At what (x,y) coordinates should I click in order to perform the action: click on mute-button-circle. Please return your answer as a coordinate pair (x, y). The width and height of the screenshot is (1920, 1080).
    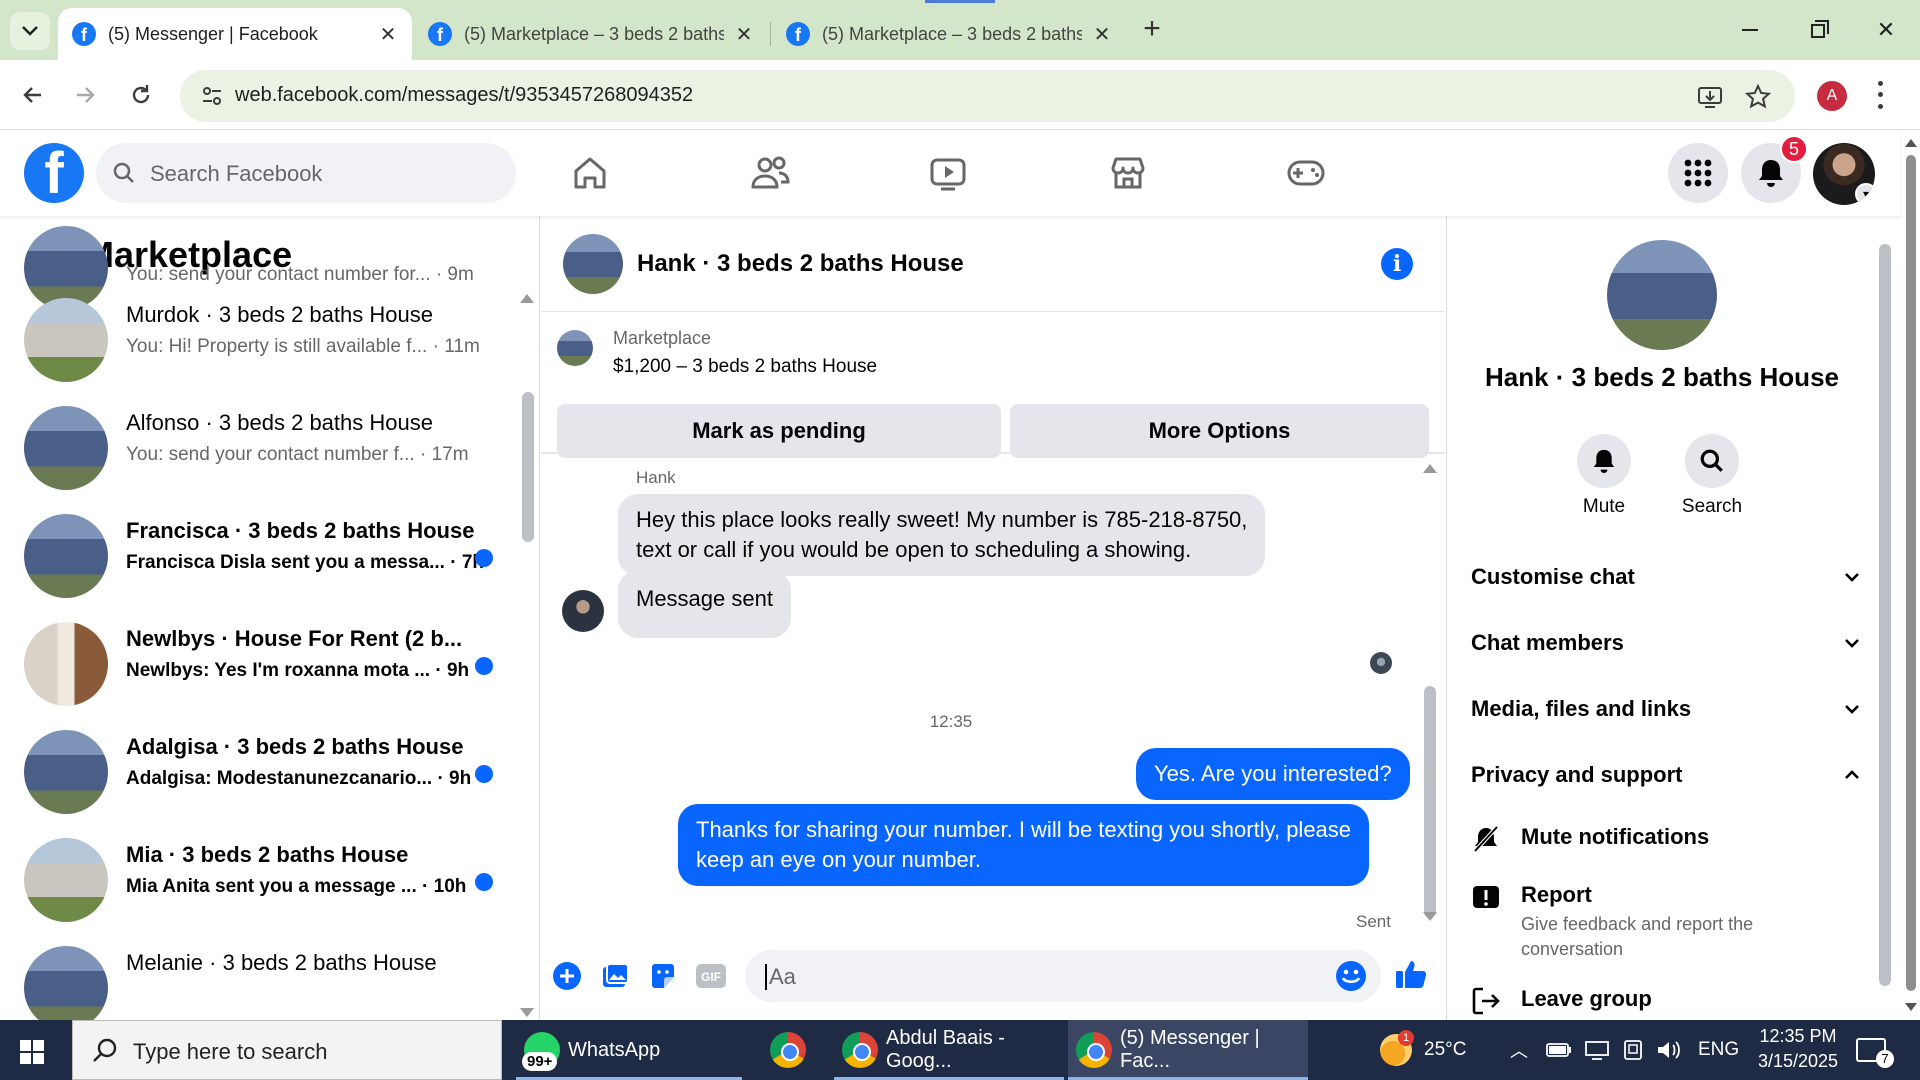
    Looking at the image, I should click on (1604, 461).